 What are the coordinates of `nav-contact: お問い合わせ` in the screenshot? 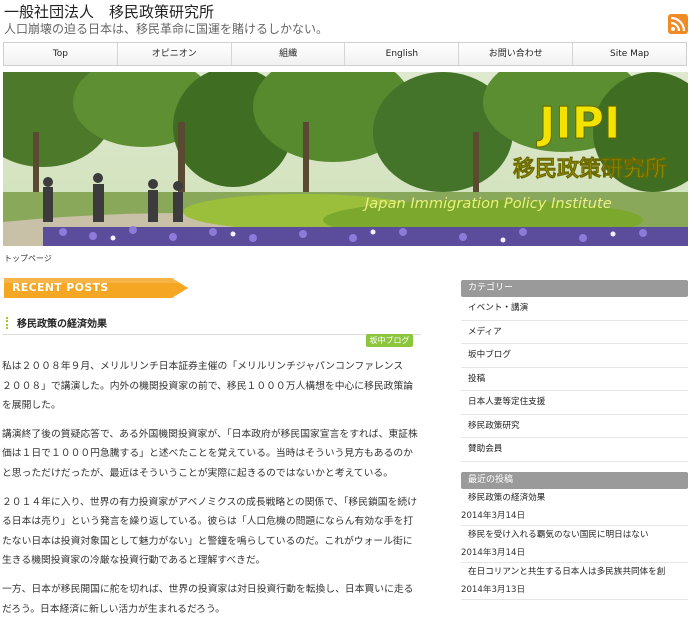 It's located at (516, 54).